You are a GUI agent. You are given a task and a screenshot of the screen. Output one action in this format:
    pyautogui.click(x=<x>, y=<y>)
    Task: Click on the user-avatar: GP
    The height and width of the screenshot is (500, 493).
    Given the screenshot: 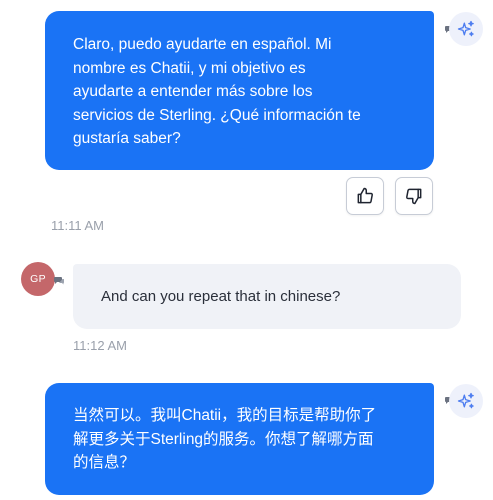 What is the action you would take?
    pyautogui.click(x=38, y=279)
    